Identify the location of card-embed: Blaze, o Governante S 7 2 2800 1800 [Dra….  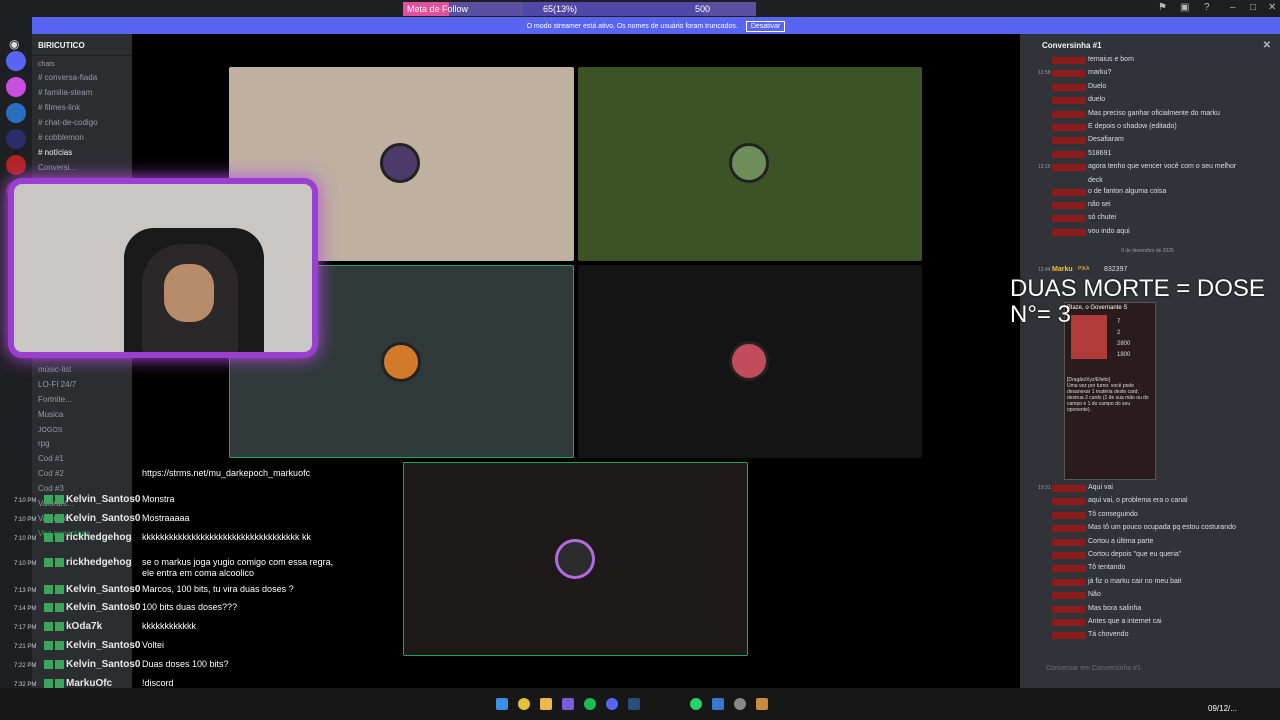
(1110, 391).